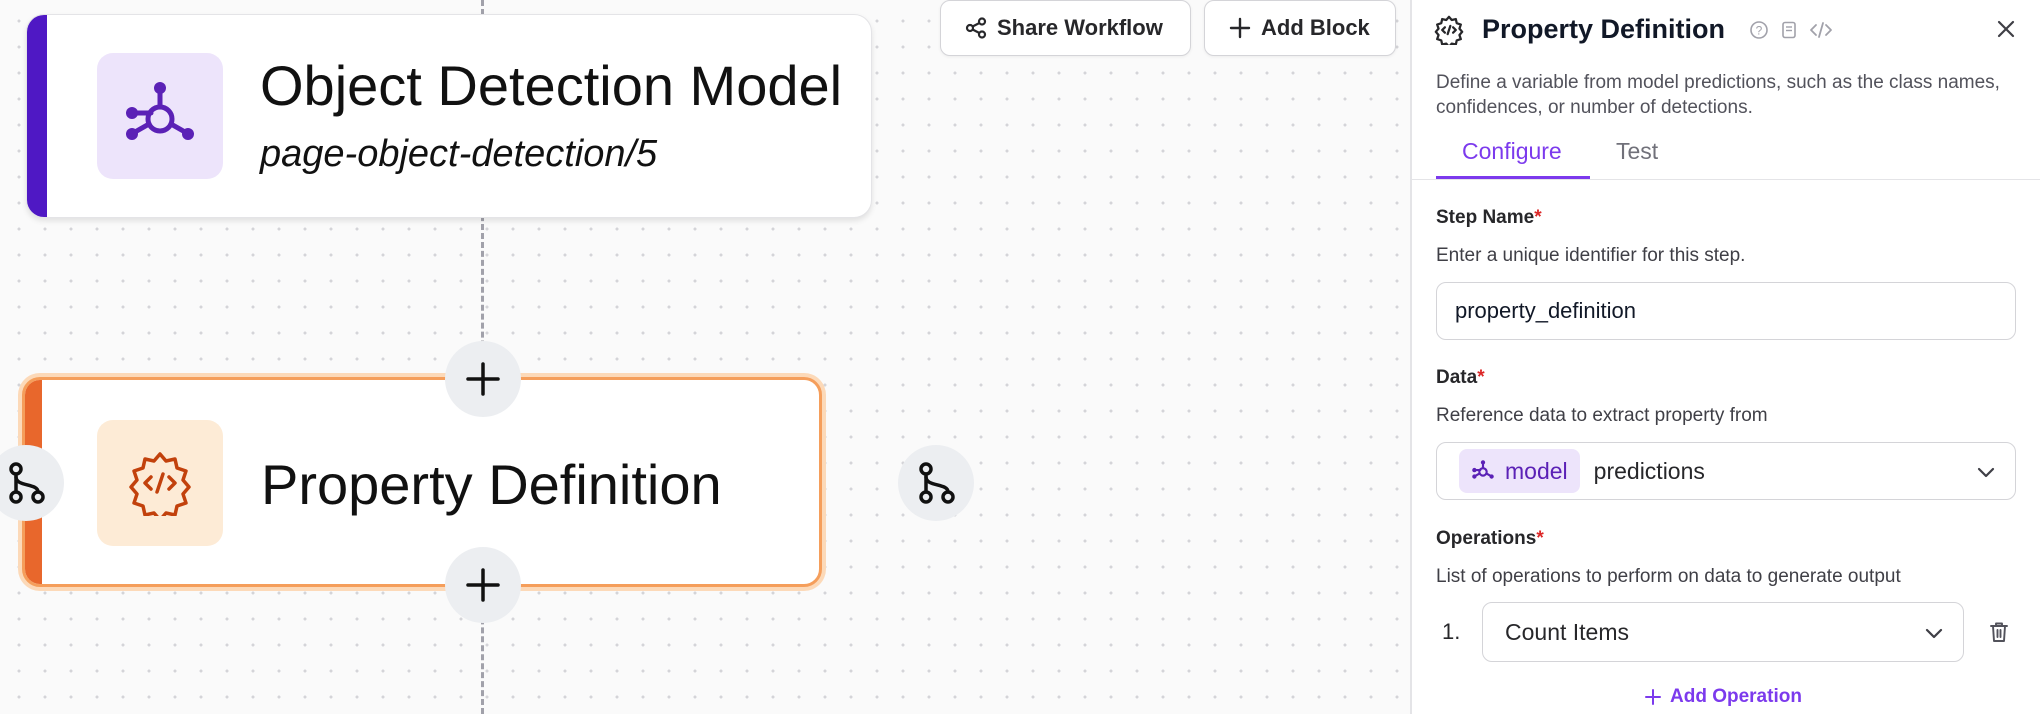 This screenshot has width=2040, height=714. What do you see at coordinates (1736, 696) in the screenshot?
I see `add-operation-label: Add Operation` at bounding box center [1736, 696].